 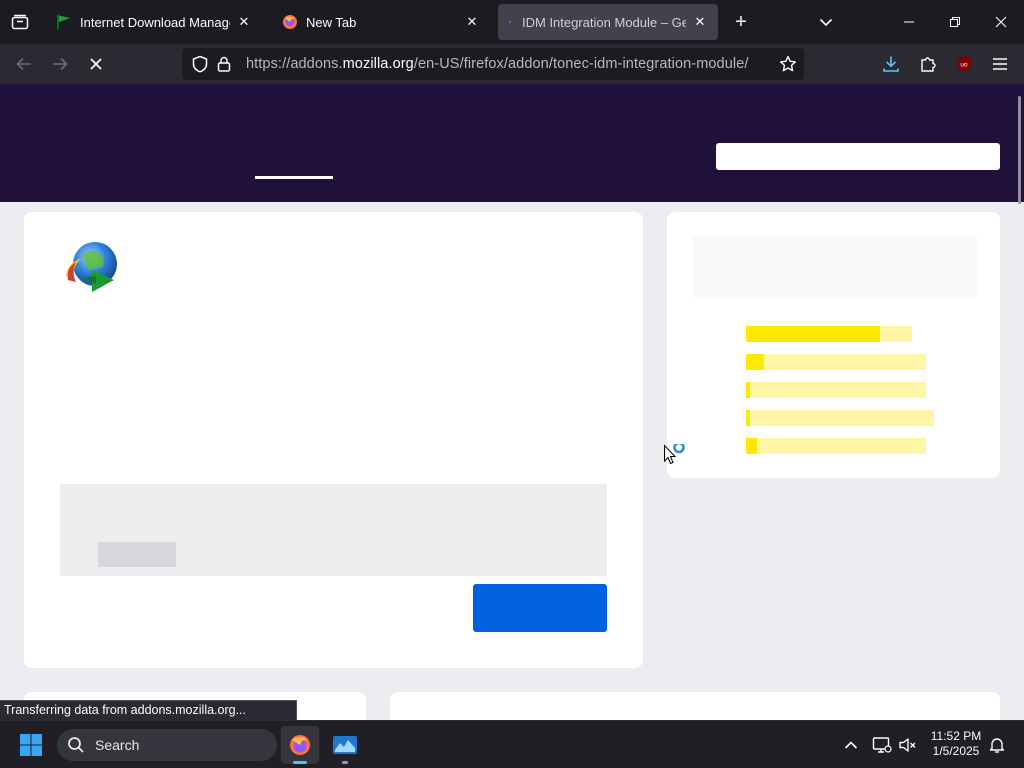 I want to click on app-menu-button, so click(x=1000, y=64).